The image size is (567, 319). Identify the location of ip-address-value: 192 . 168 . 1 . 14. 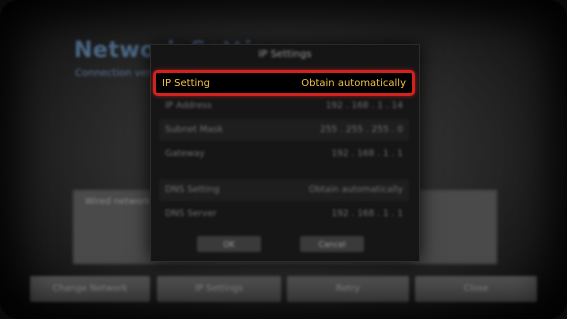
(364, 106).